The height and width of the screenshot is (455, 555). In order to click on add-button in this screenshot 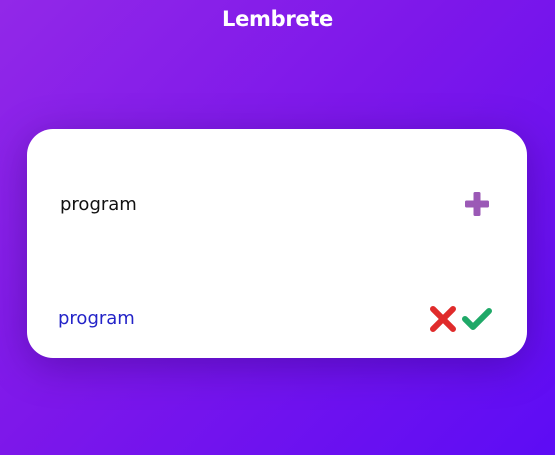, I will do `click(477, 204)`.